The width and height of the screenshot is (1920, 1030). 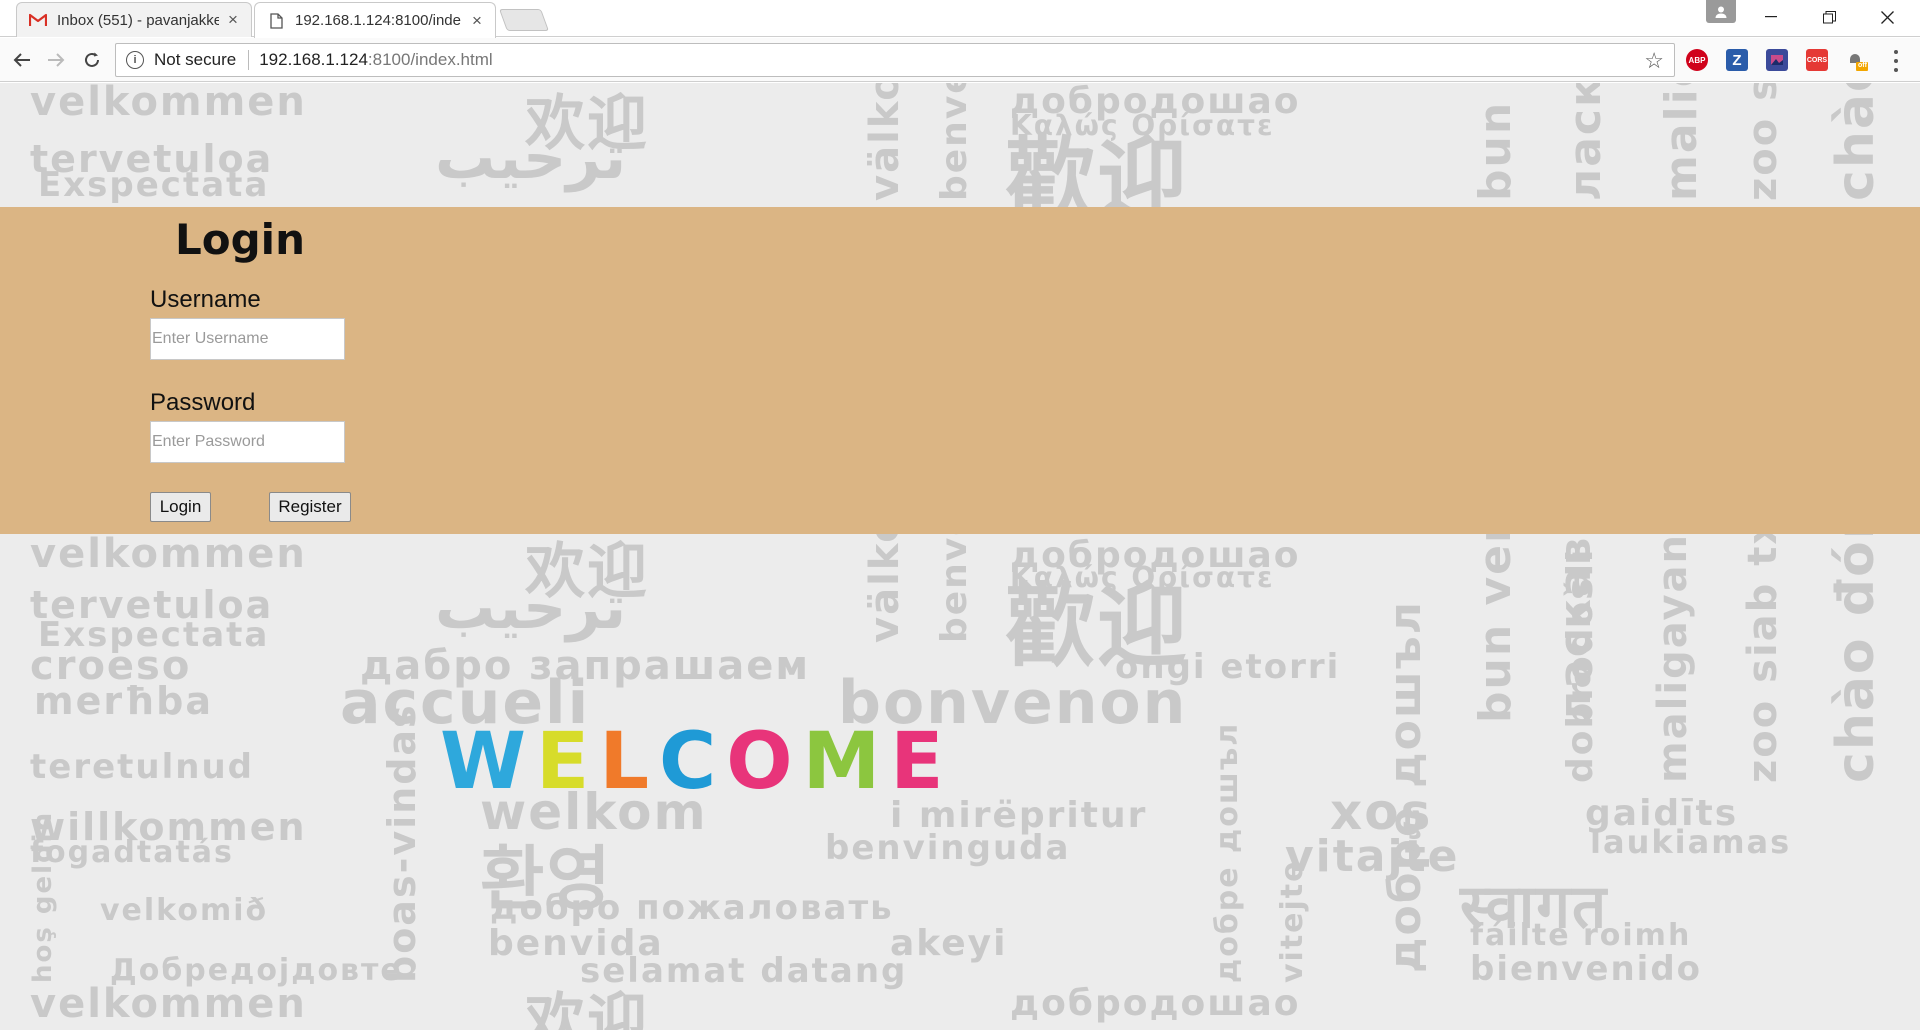 What do you see at coordinates (1896, 61) in the screenshot?
I see `browser-menu-icon` at bounding box center [1896, 61].